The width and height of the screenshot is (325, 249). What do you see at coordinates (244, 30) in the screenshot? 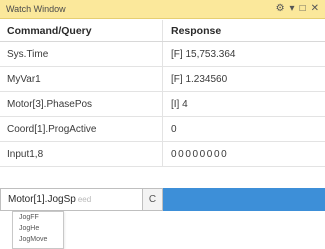
I see `response-column-header: Response` at bounding box center [244, 30].